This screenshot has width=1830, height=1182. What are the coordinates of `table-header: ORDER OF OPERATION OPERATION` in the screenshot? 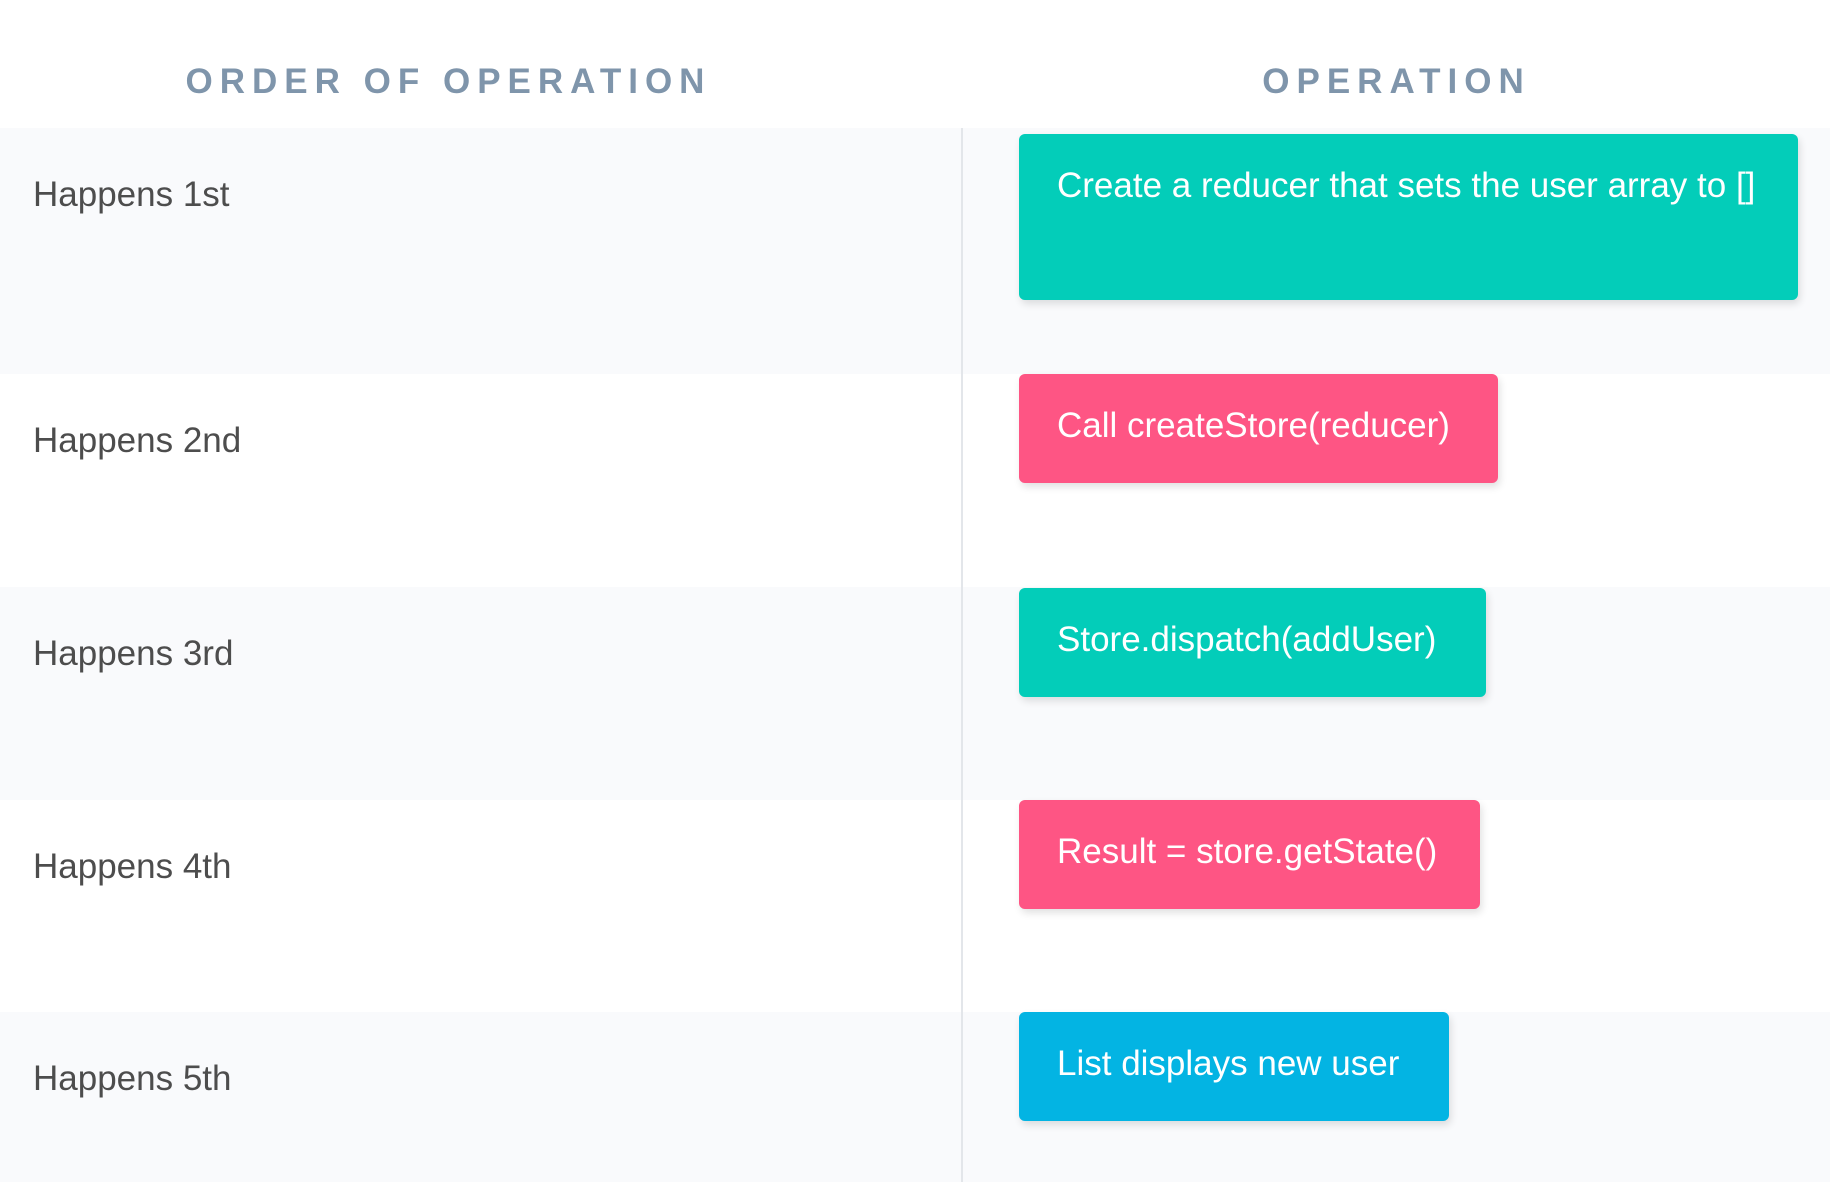 It's located at (915, 64).